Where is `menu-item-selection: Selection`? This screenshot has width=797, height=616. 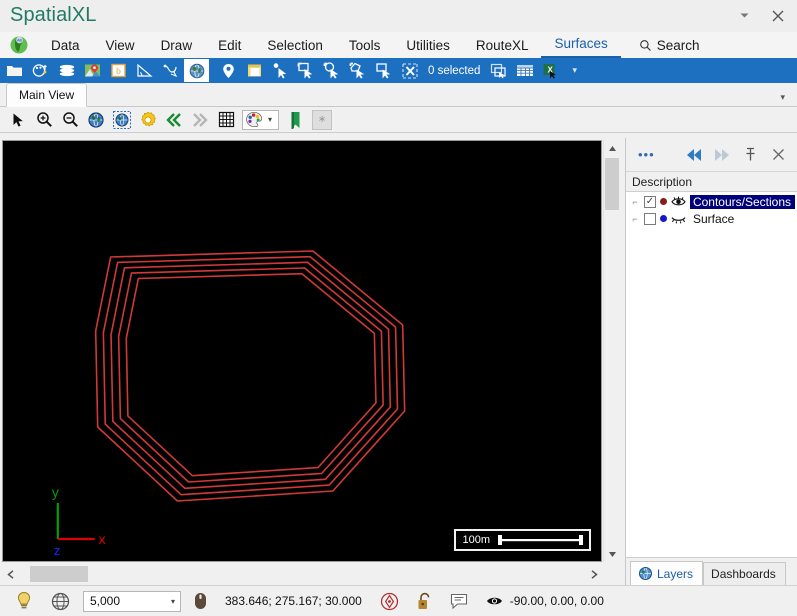 menu-item-selection: Selection is located at coordinates (295, 46).